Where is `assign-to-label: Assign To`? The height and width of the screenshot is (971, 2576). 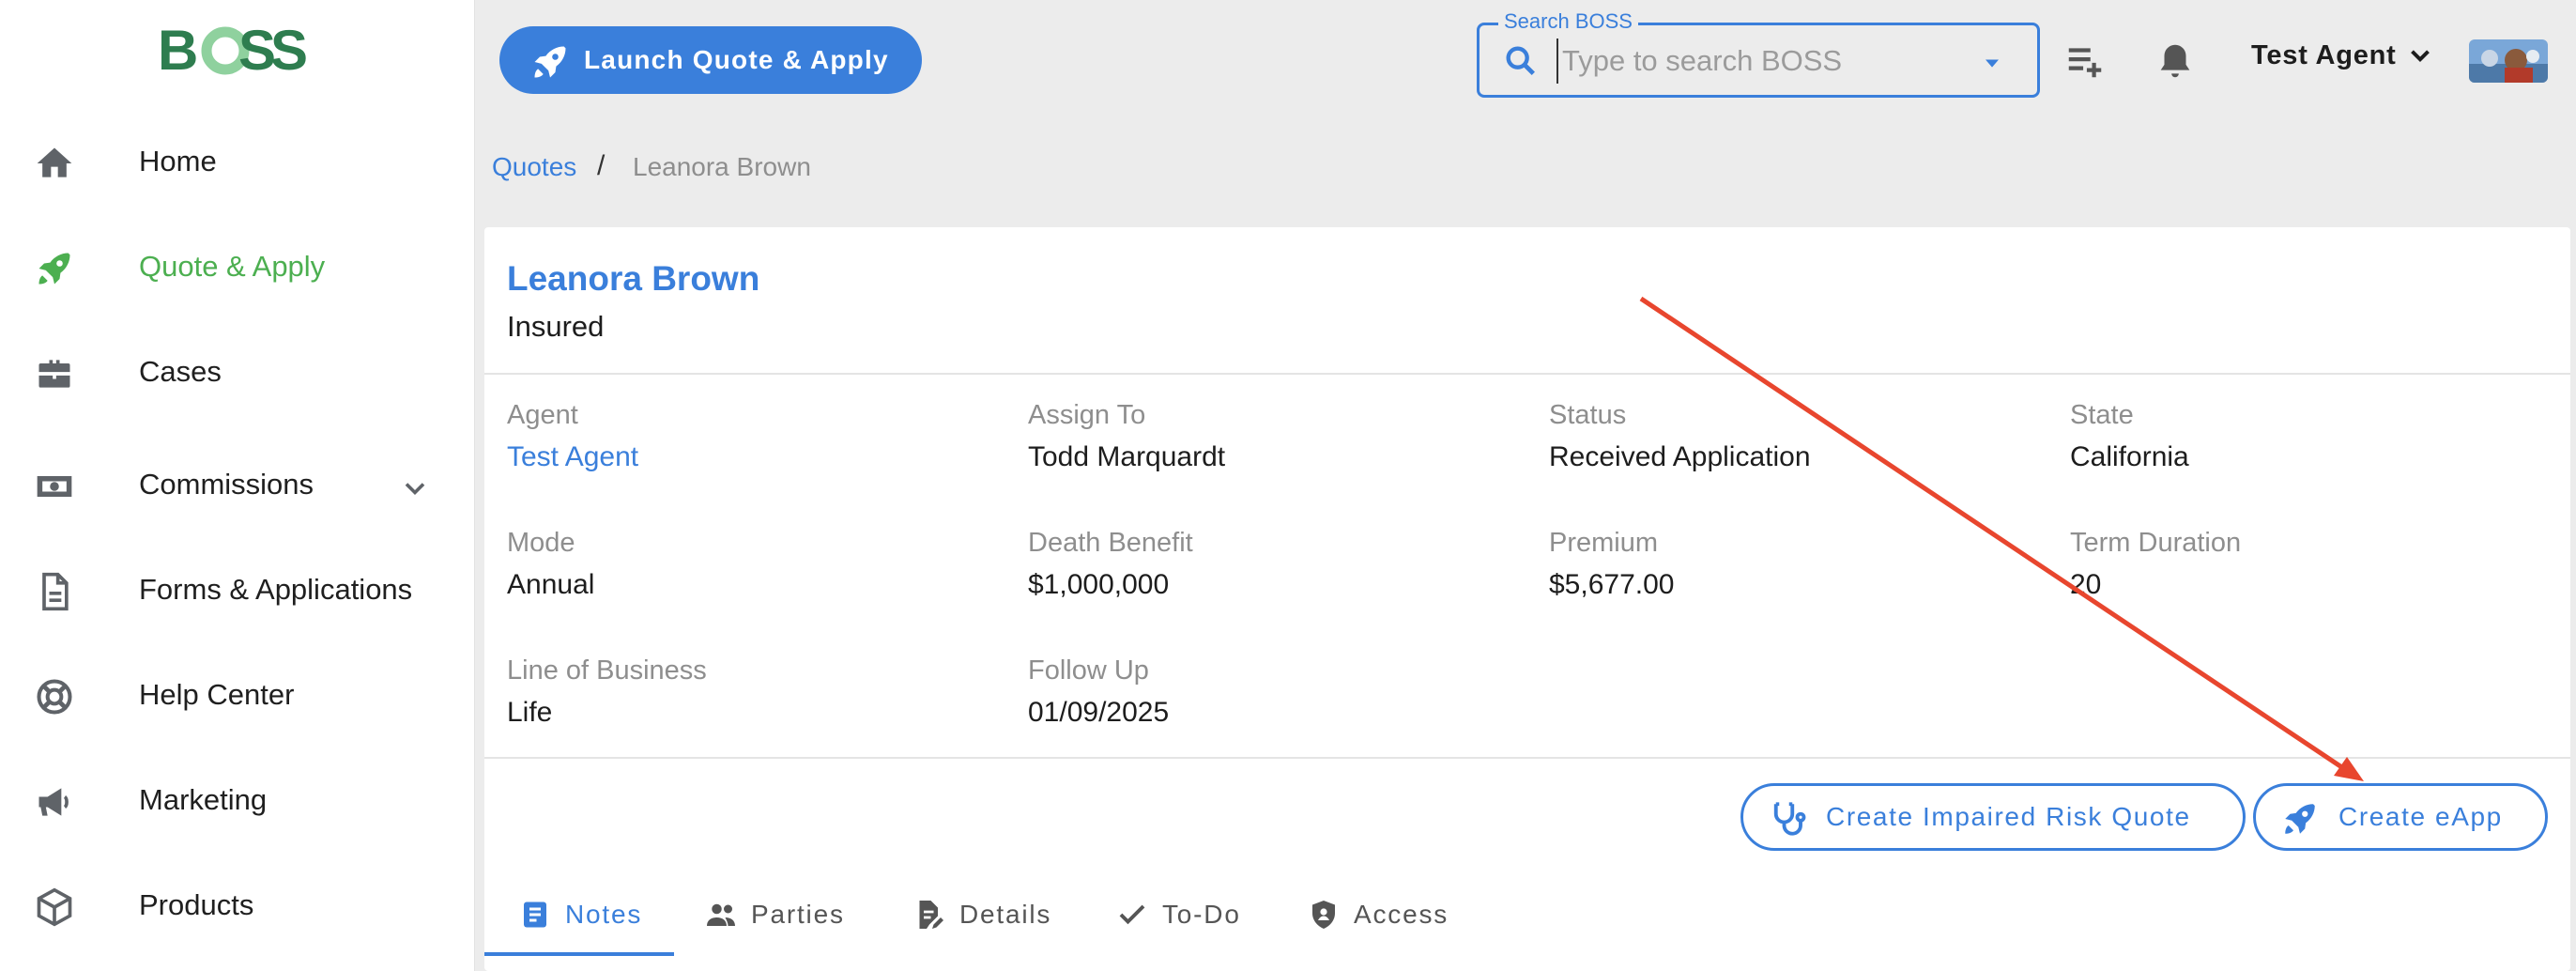
assign-to-label: Assign To is located at coordinates (1087, 415).